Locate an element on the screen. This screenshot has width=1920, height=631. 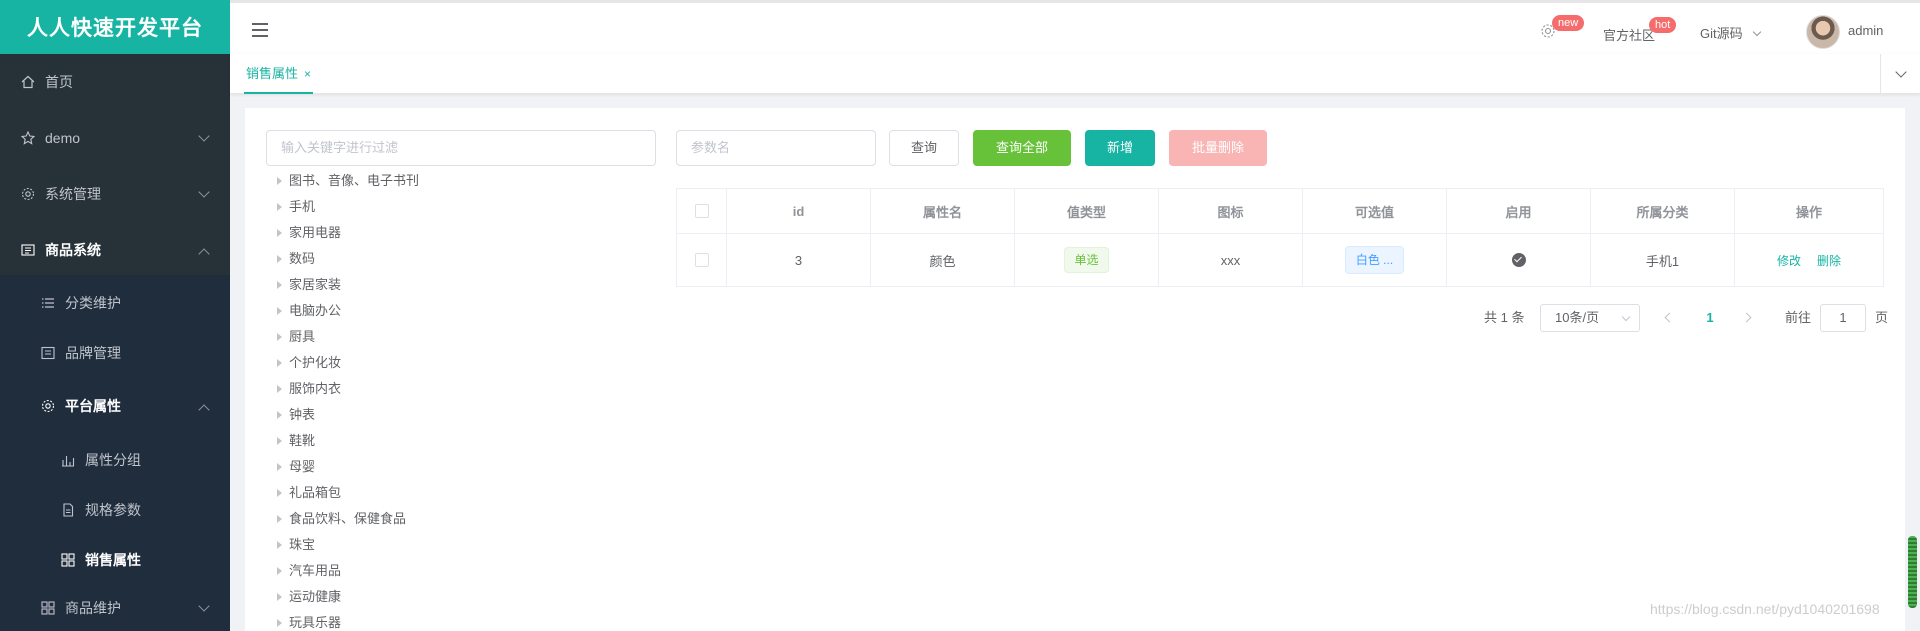
close-icon: × is located at coordinates (307, 74).